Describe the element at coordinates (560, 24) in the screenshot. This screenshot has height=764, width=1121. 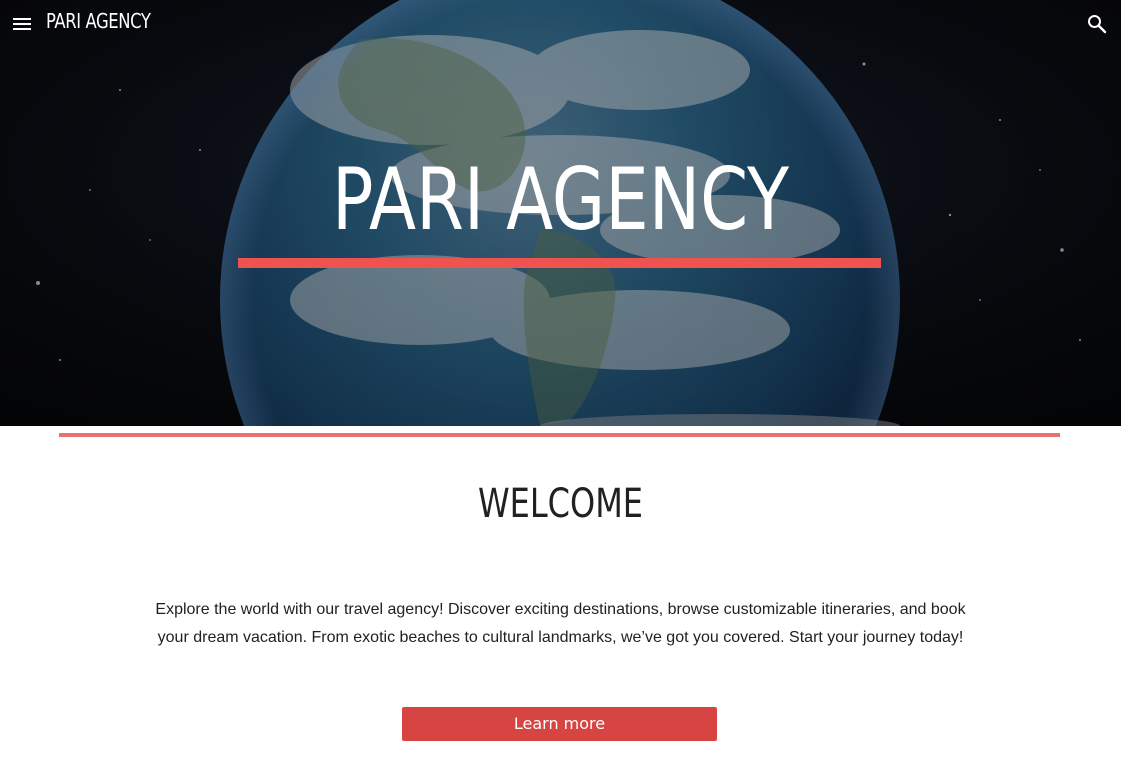
I see `top-app-bar: PARI AGENCY` at that location.